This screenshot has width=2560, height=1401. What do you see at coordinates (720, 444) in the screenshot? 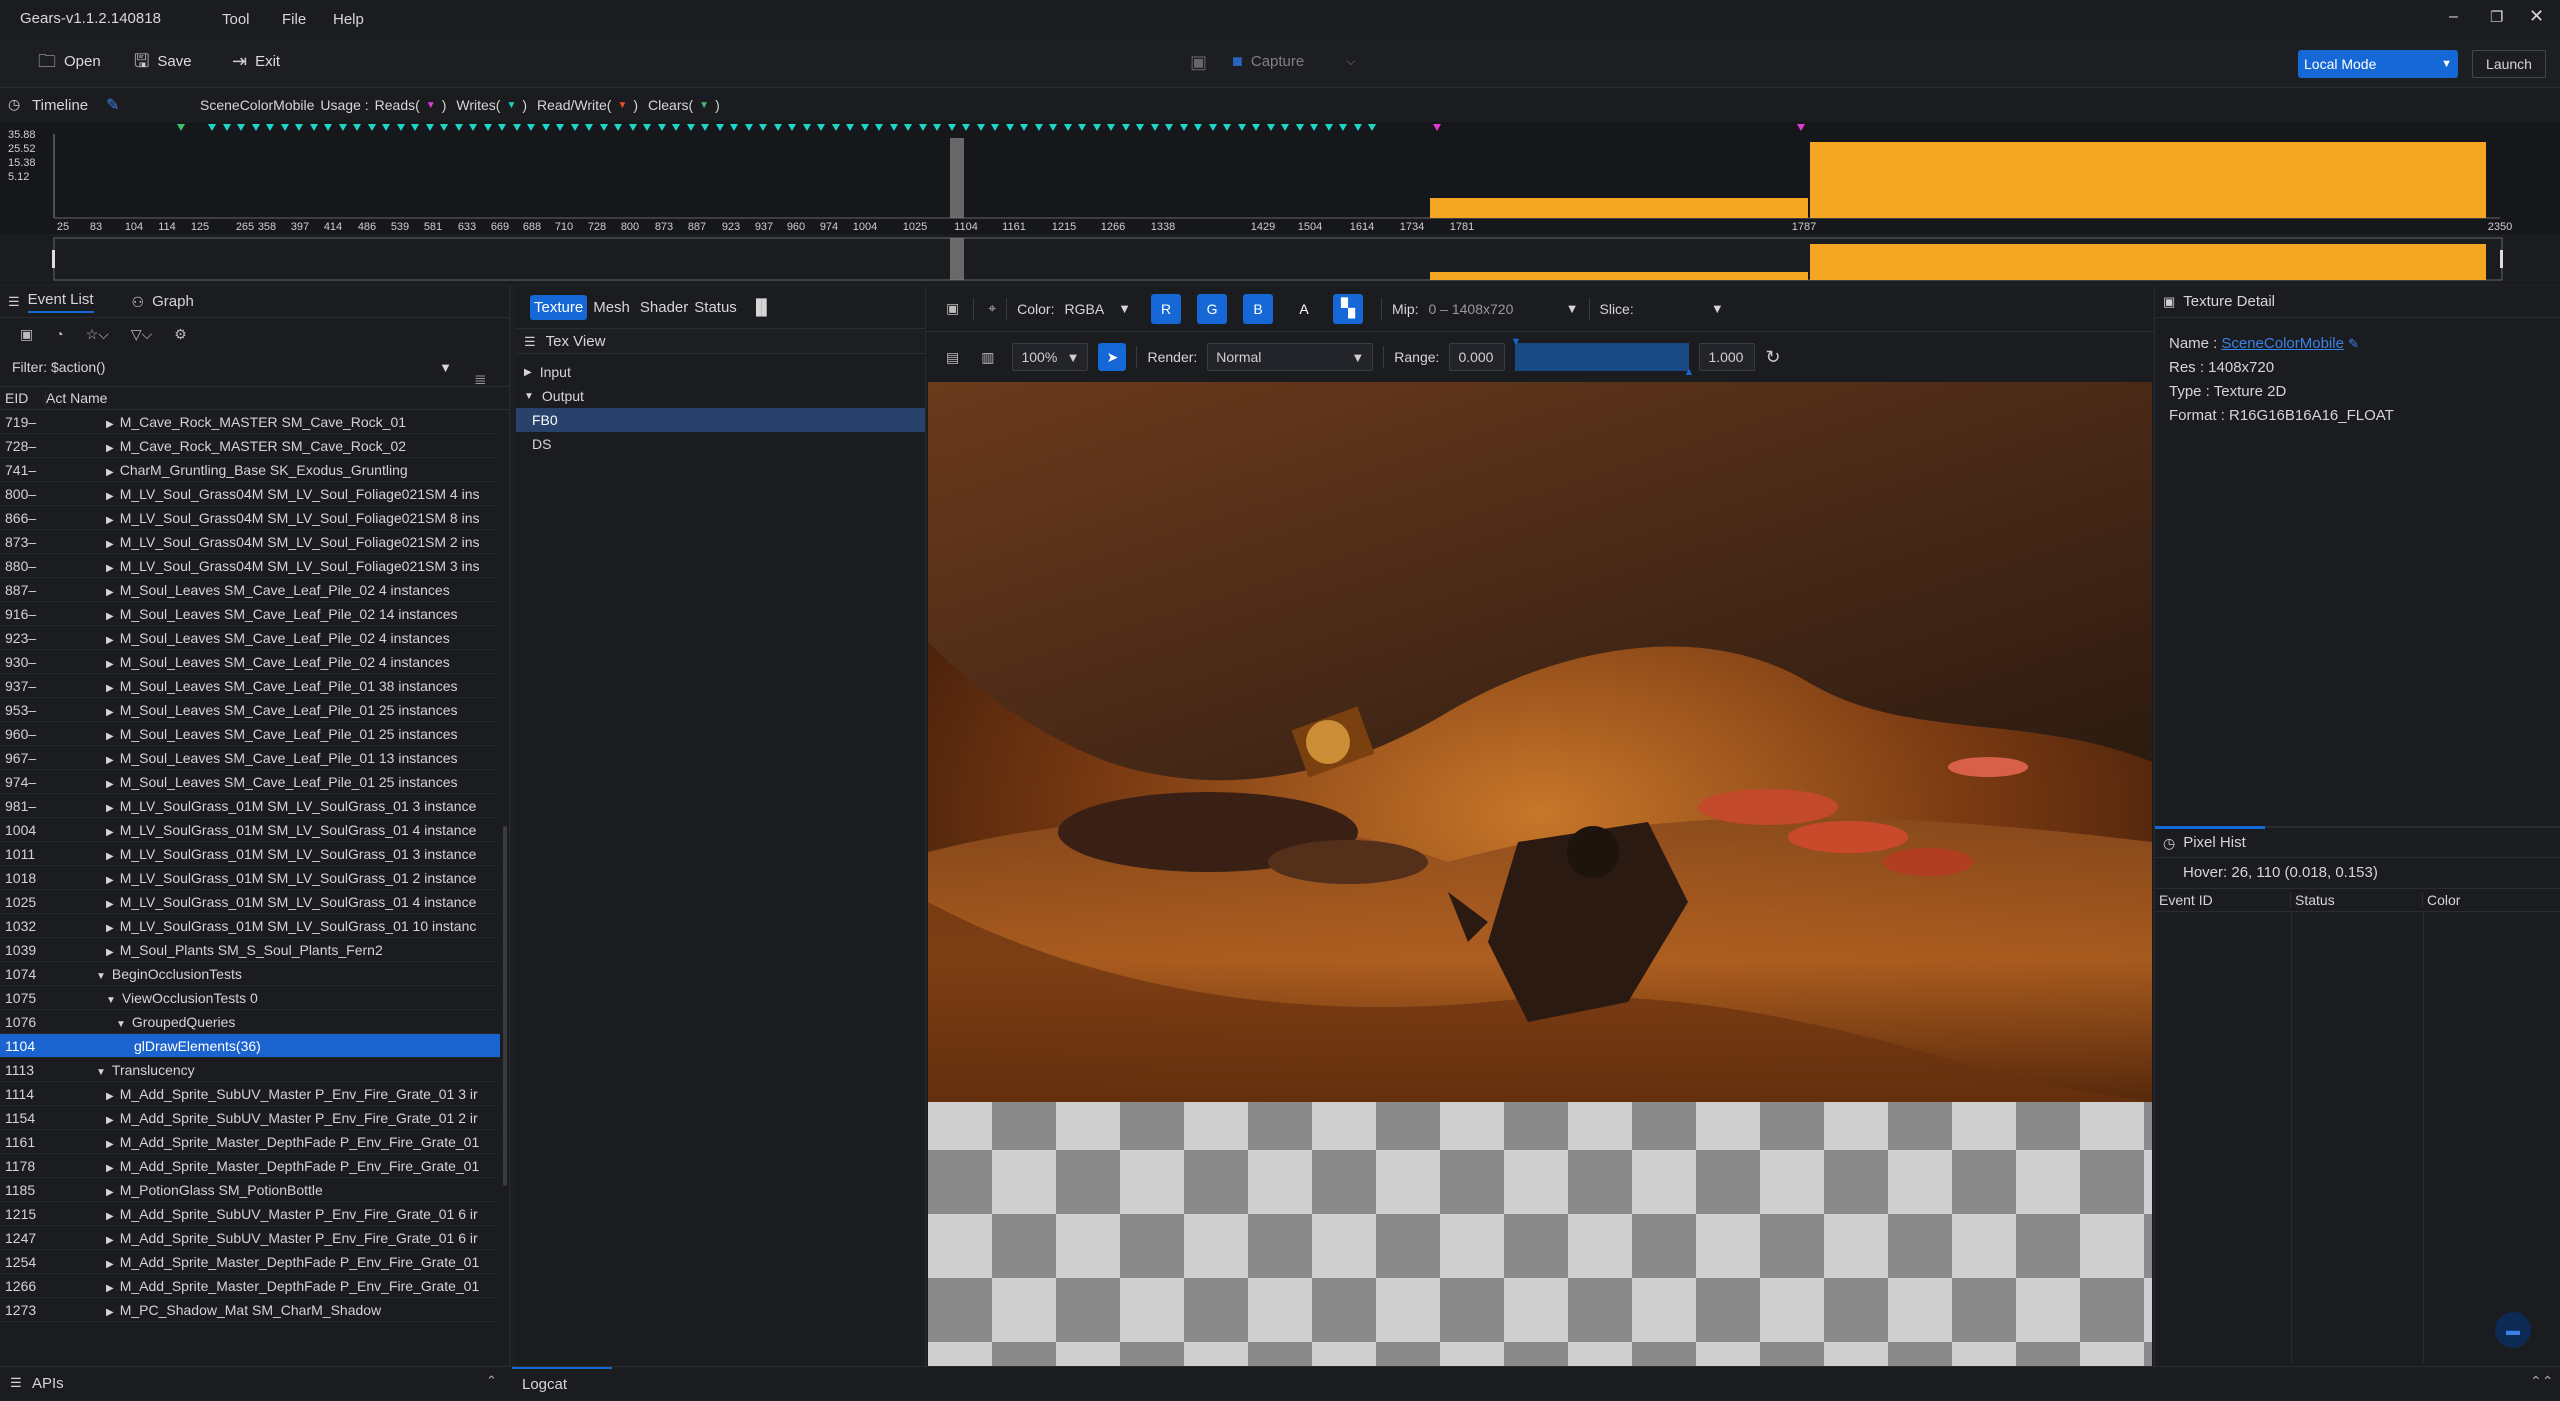
I see `tree-item: DS` at bounding box center [720, 444].